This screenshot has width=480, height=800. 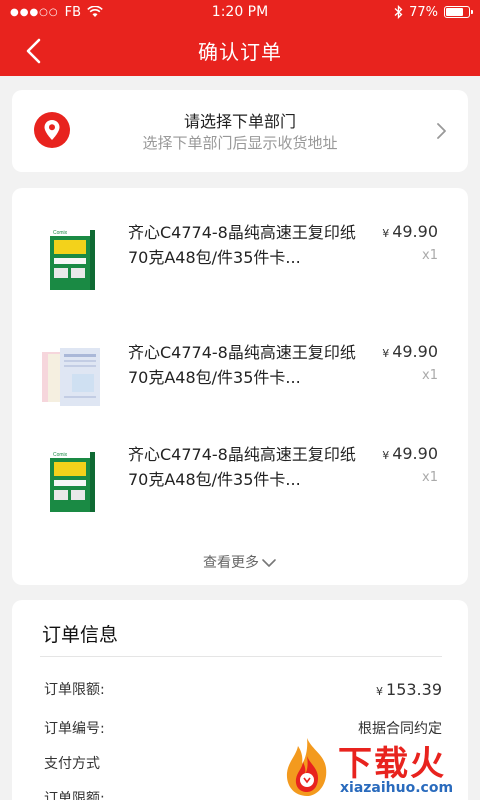 I want to click on watermark-logo: 下载火 xiazaihuo.com, so click(x=378, y=767).